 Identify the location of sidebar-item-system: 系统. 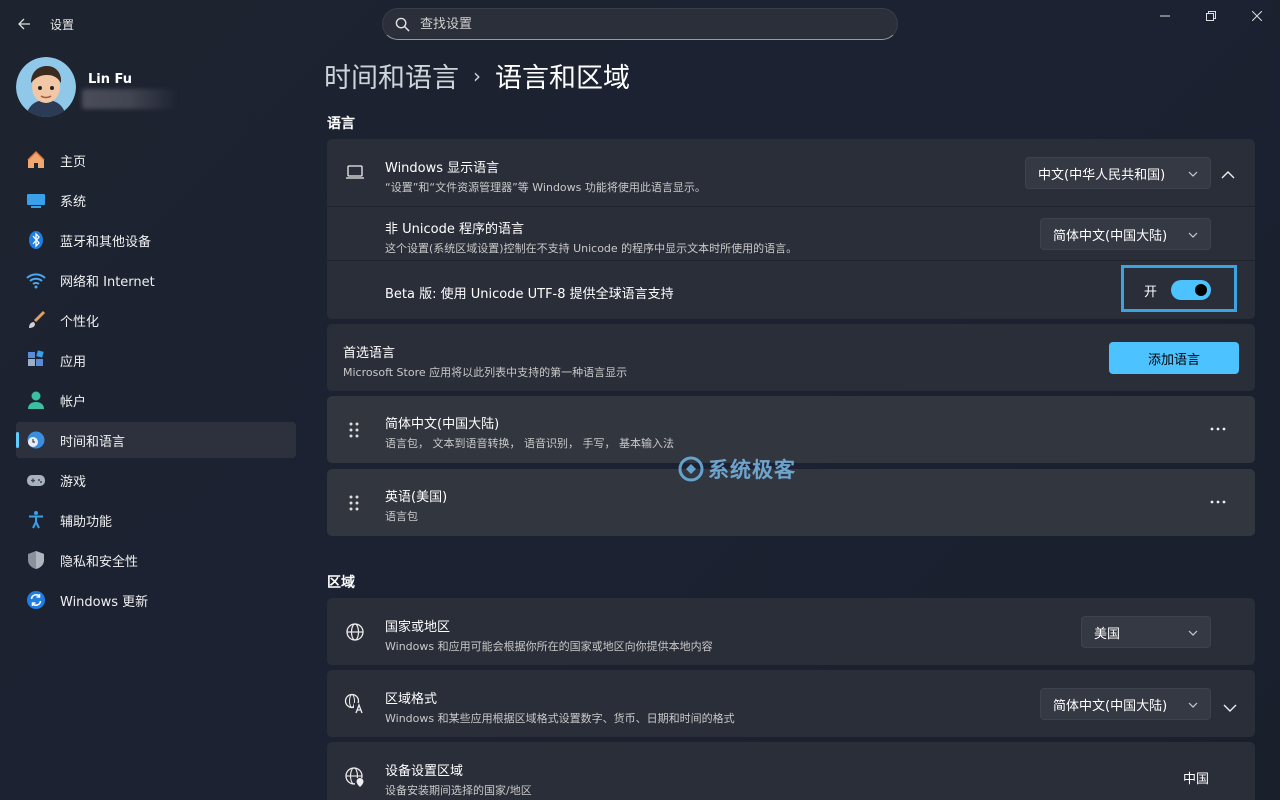
(156, 200).